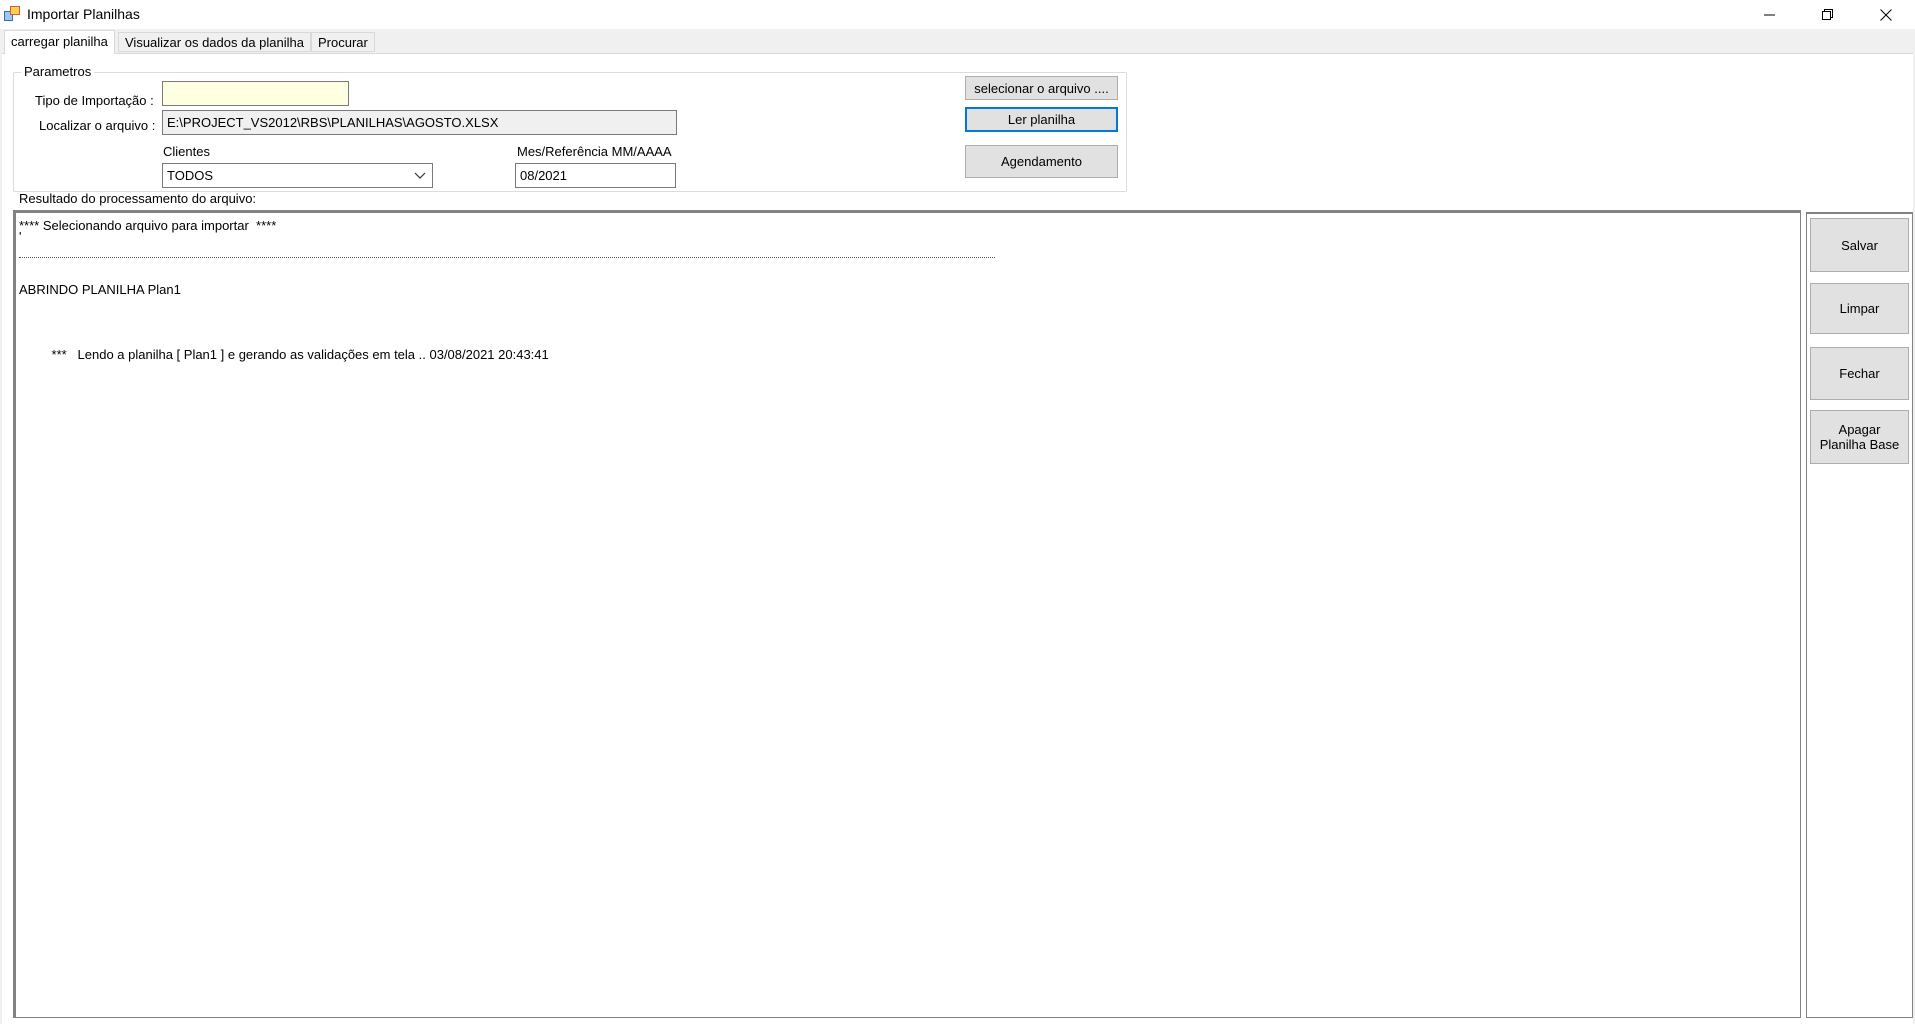  I want to click on localizar-arquivo-label: Localizar o arquivo :, so click(97, 125).